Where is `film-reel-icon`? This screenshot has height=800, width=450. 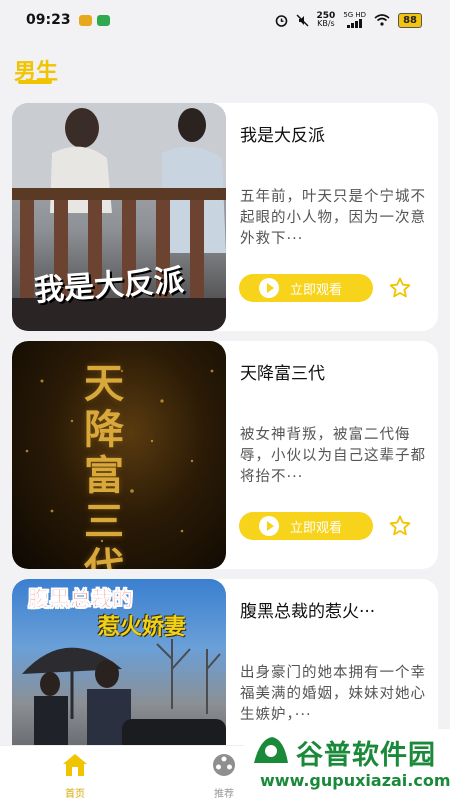 film-reel-icon is located at coordinates (224, 765).